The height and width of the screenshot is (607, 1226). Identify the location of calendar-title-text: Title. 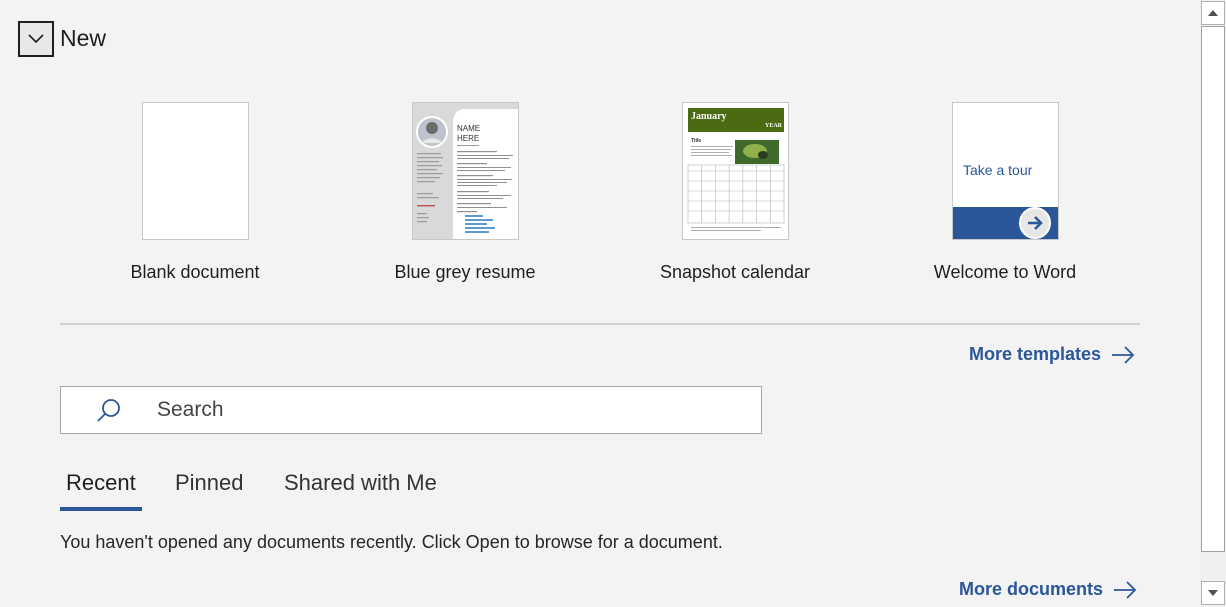
(696, 141).